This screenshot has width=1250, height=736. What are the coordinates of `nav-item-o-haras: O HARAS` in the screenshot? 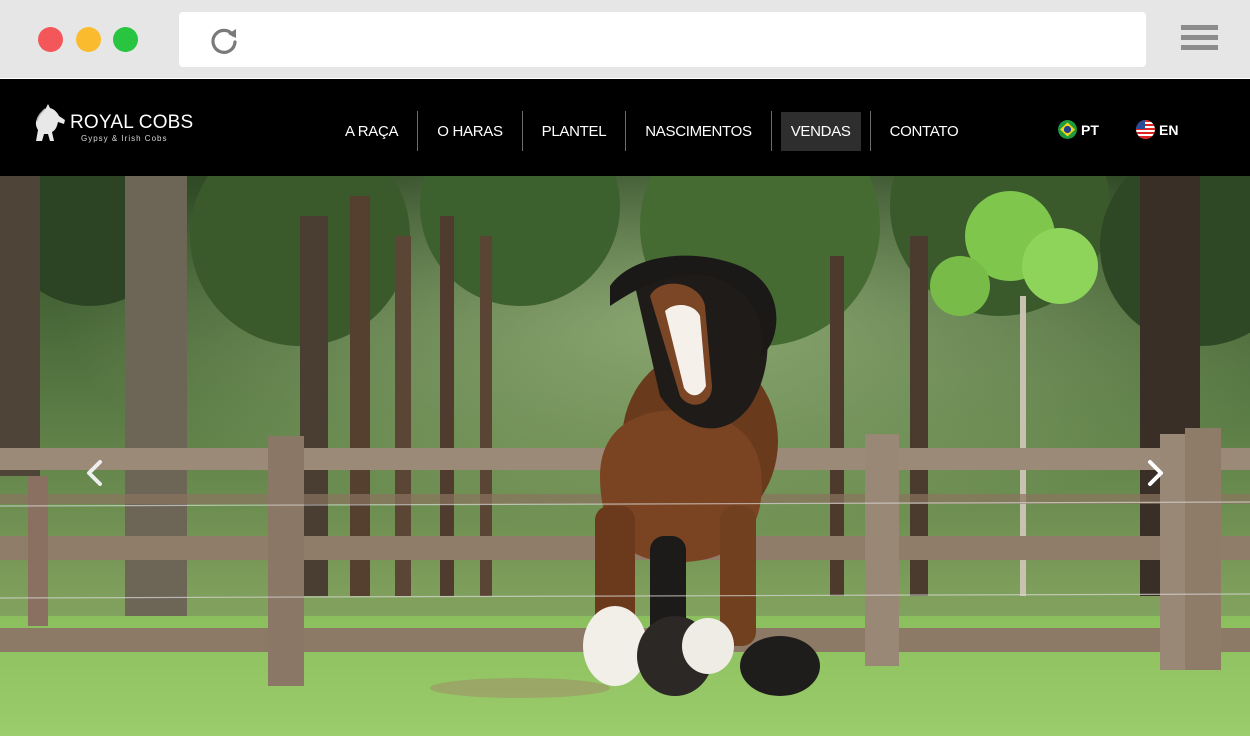 It's located at (469, 131).